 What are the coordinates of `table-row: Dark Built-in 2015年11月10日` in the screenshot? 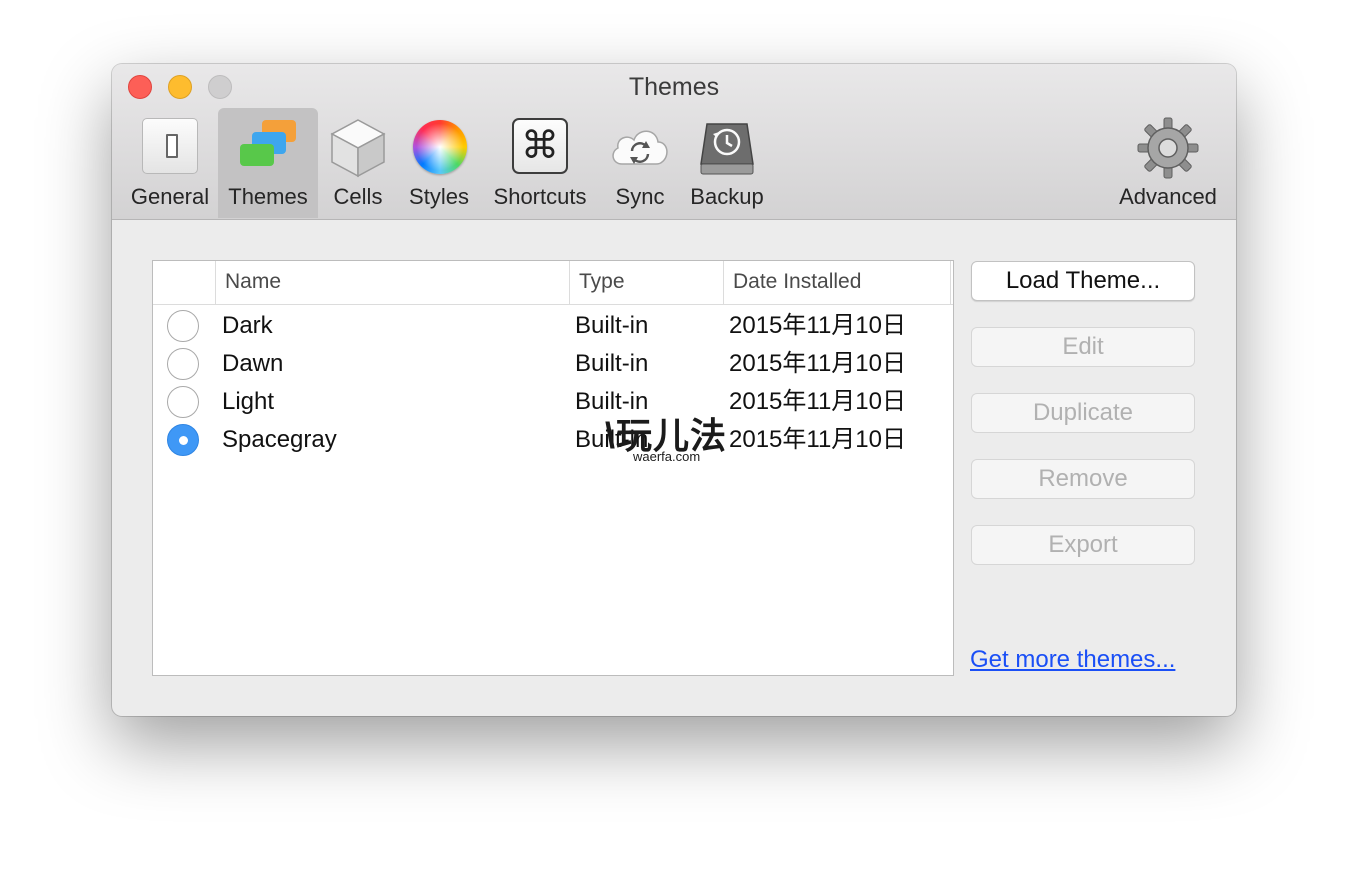 It's located at (553, 326).